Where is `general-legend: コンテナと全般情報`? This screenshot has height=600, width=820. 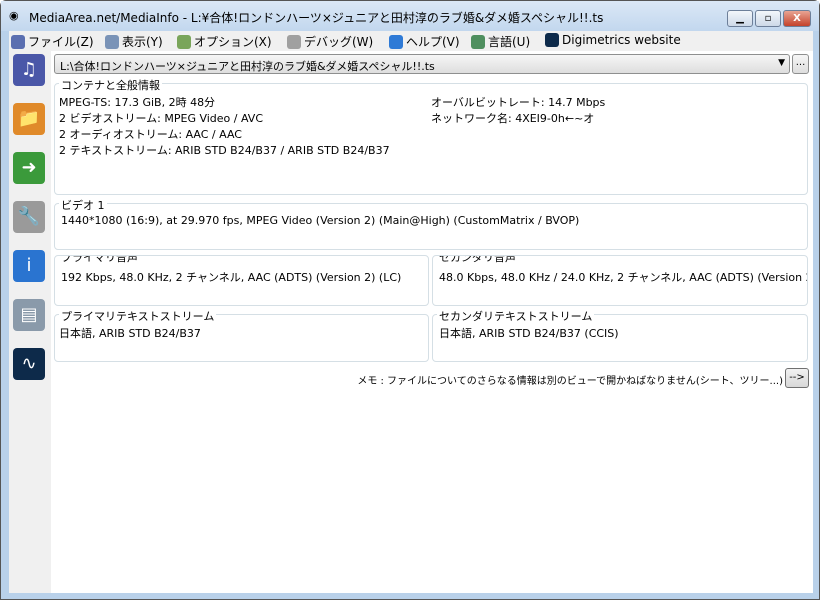
general-legend: コンテナと全般情報 is located at coordinates (110, 85).